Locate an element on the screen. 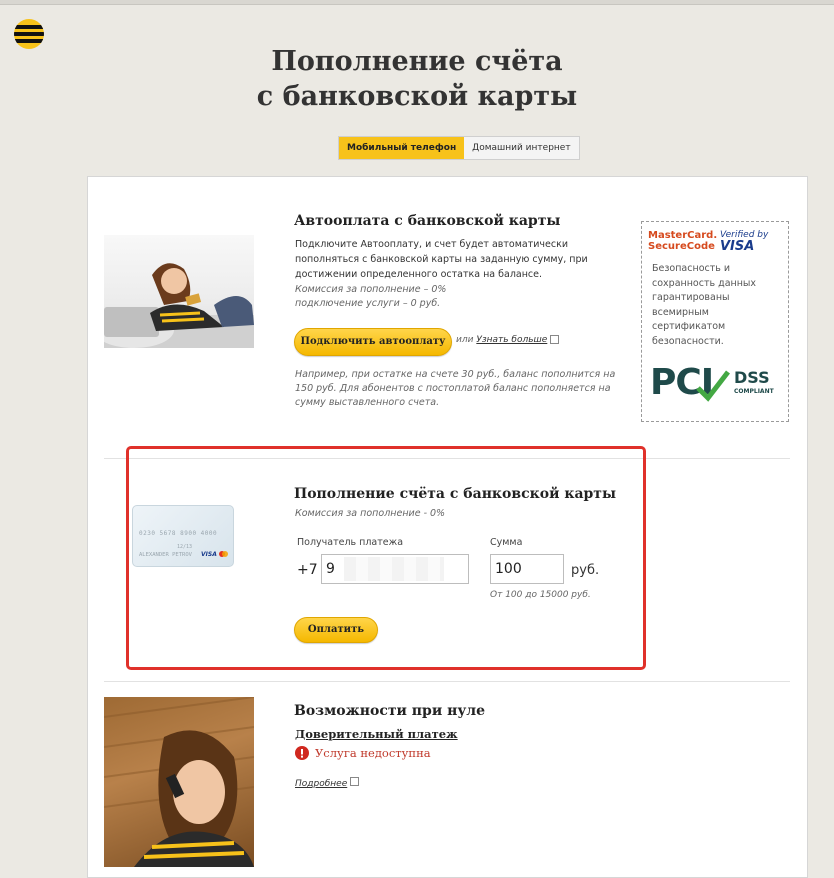 Image resolution: width=834 pixels, height=878 pixels. verified-by-visa-logo: Verified by VISA is located at coordinates (744, 242).